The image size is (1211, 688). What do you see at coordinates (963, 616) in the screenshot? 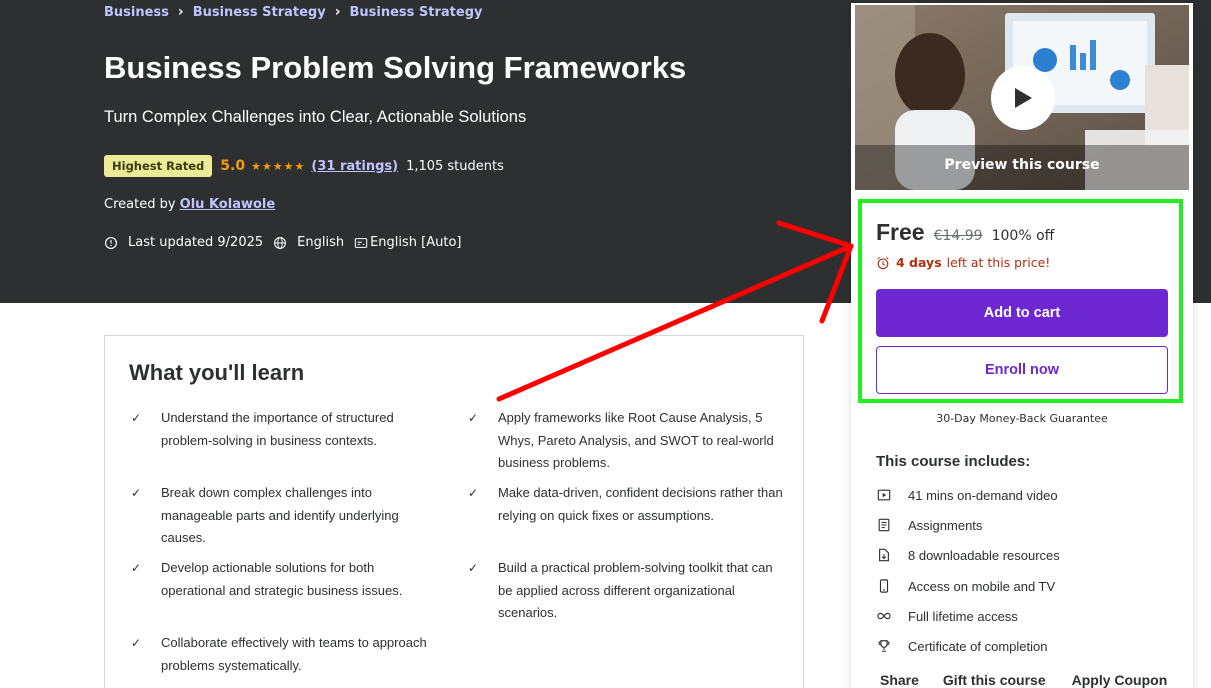
I see `list-item-text: Full lifetime access` at bounding box center [963, 616].